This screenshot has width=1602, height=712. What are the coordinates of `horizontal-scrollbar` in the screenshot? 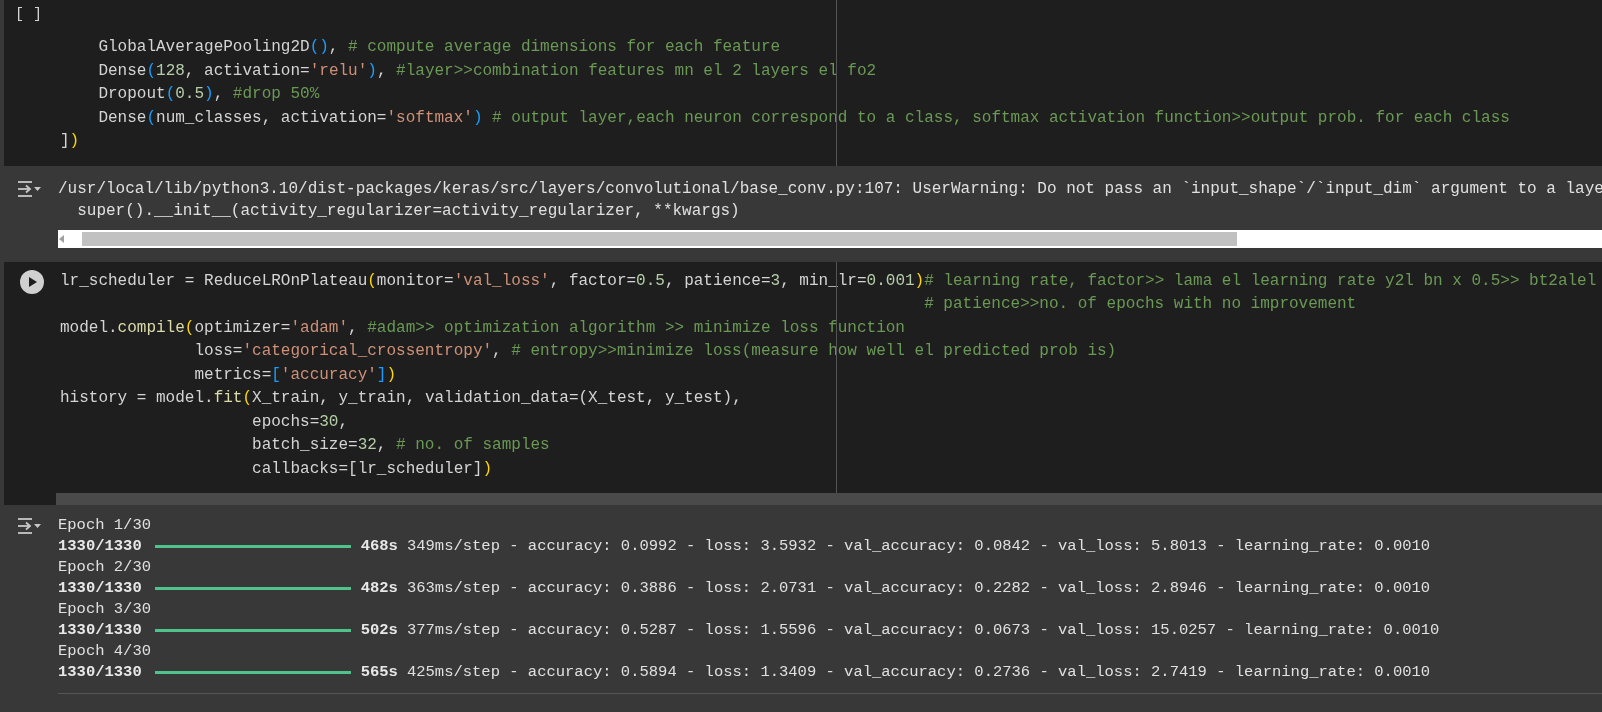 It's located at (830, 238).